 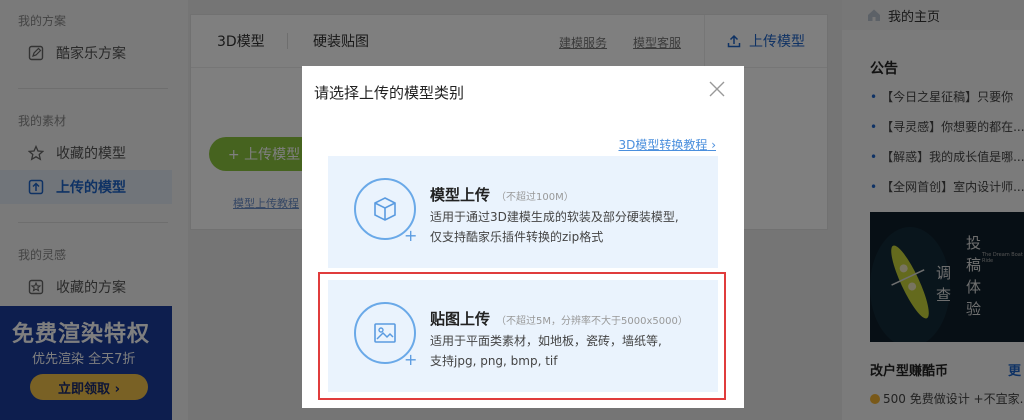 What do you see at coordinates (411, 235) in the screenshot?
I see `plus-icon: +` at bounding box center [411, 235].